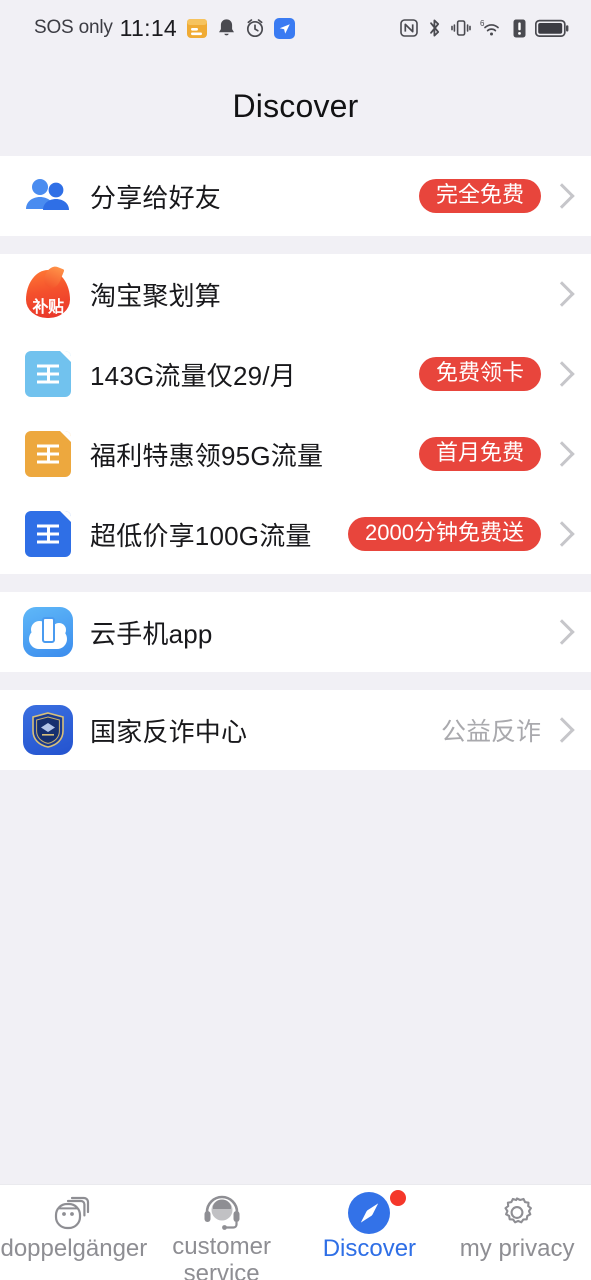 Image resolution: width=591 pixels, height=1280 pixels. What do you see at coordinates (201, 535) in the screenshot?
I see `list-item-label: 超低价享100G流量` at bounding box center [201, 535].